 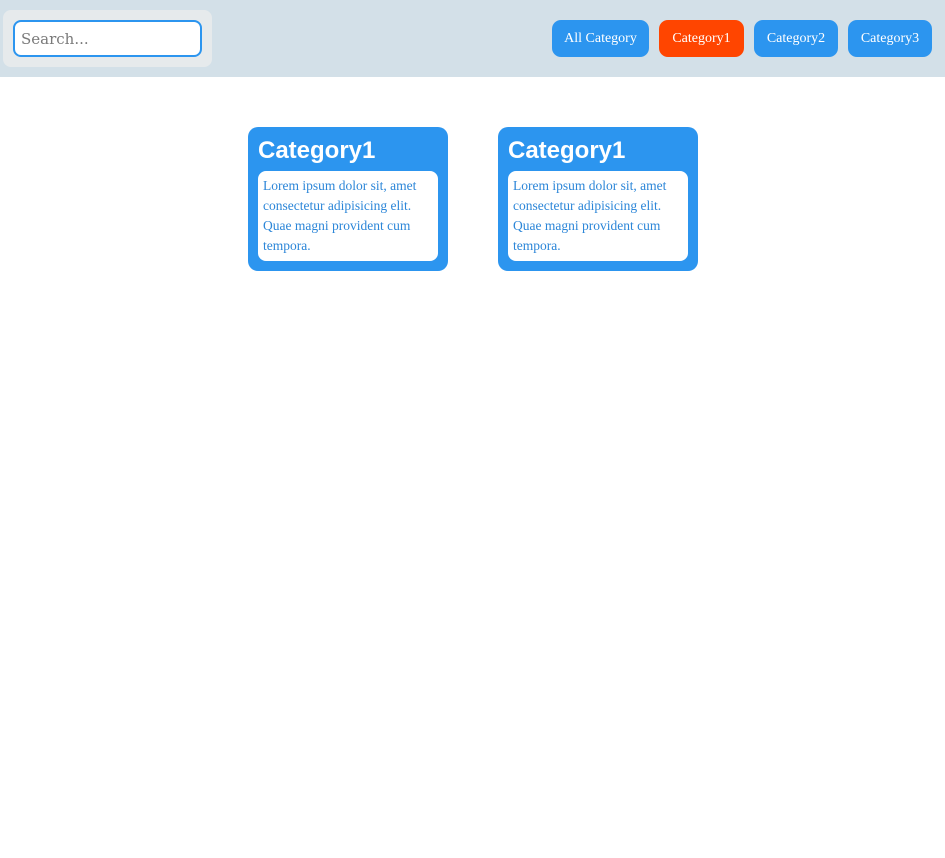 I want to click on filter-category2-button: Category2, so click(x=796, y=38).